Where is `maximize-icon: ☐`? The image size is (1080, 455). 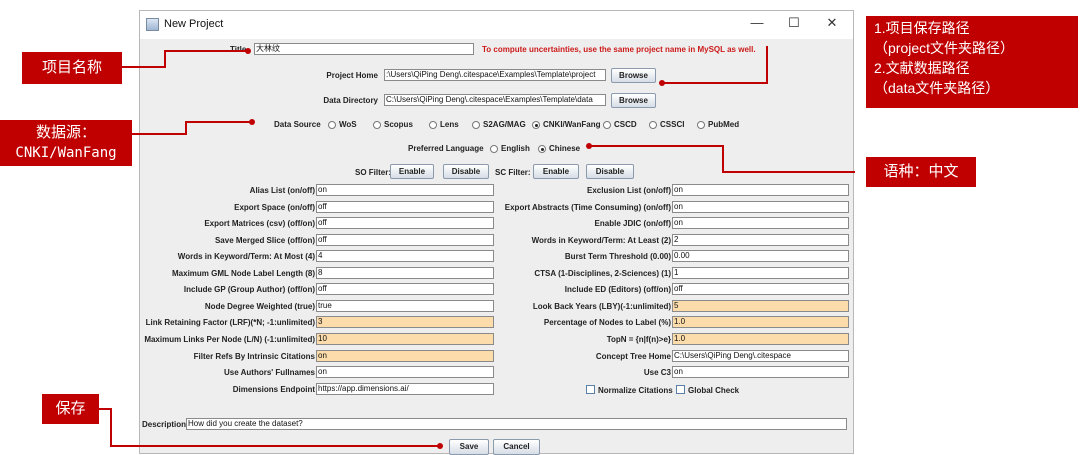 maximize-icon: ☐ is located at coordinates (794, 23).